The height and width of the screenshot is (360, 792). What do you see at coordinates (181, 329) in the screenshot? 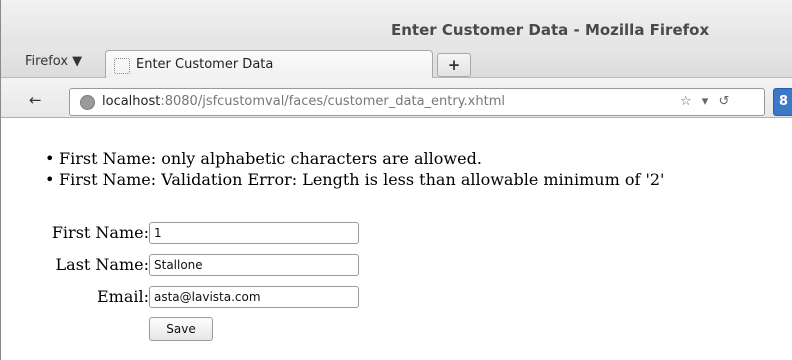
I see `save-button: Save` at bounding box center [181, 329].